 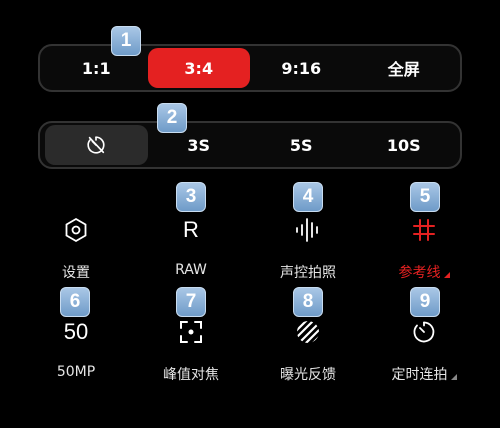 I want to click on focus-peaking-toggle: 峰值对焦, so click(x=191, y=349).